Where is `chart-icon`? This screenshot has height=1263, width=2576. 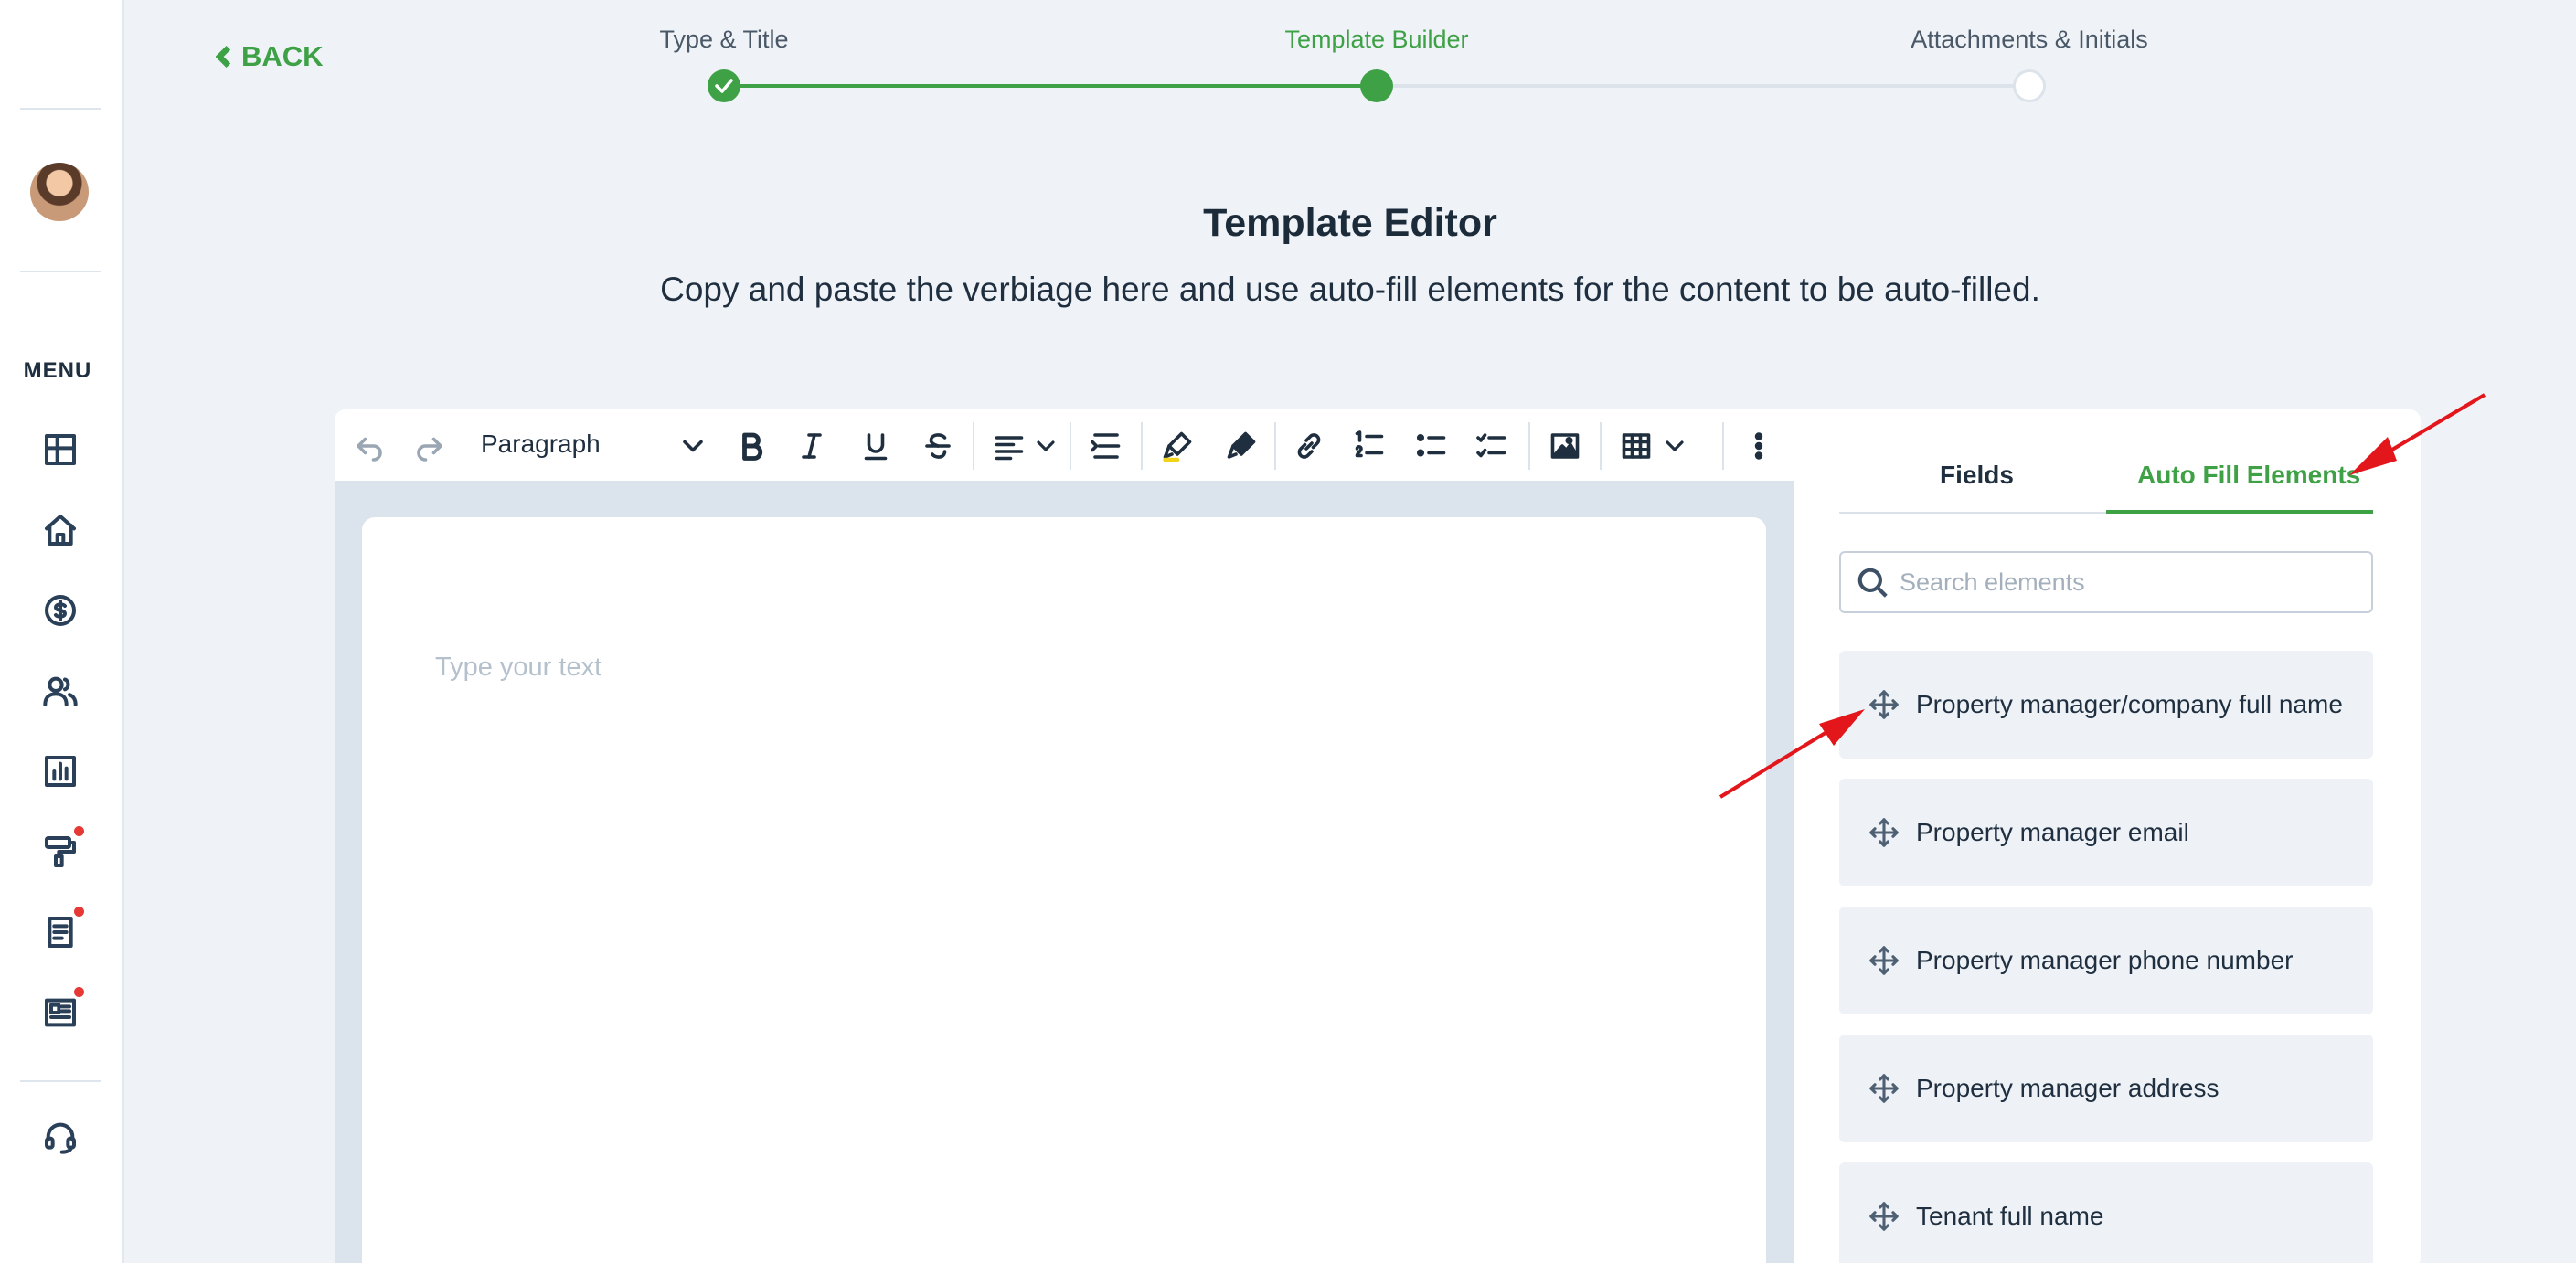 chart-icon is located at coordinates (60, 771).